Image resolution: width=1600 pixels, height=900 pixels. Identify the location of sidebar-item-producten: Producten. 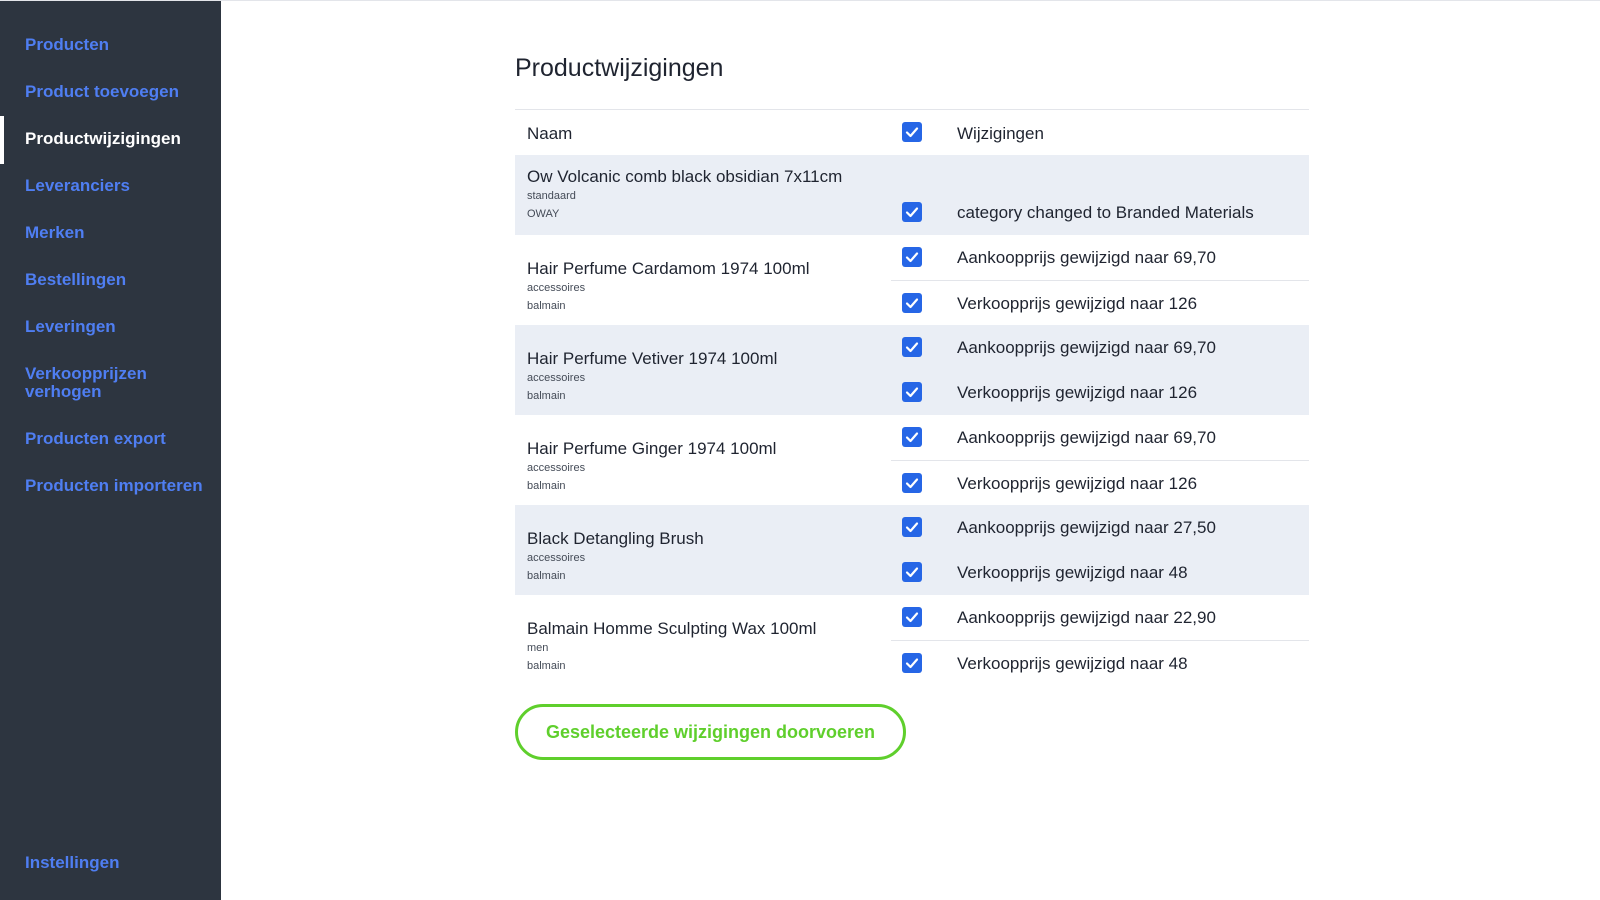
(110, 45).